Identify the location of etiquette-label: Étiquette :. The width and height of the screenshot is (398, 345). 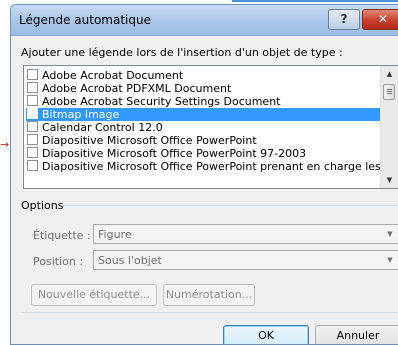
(62, 235).